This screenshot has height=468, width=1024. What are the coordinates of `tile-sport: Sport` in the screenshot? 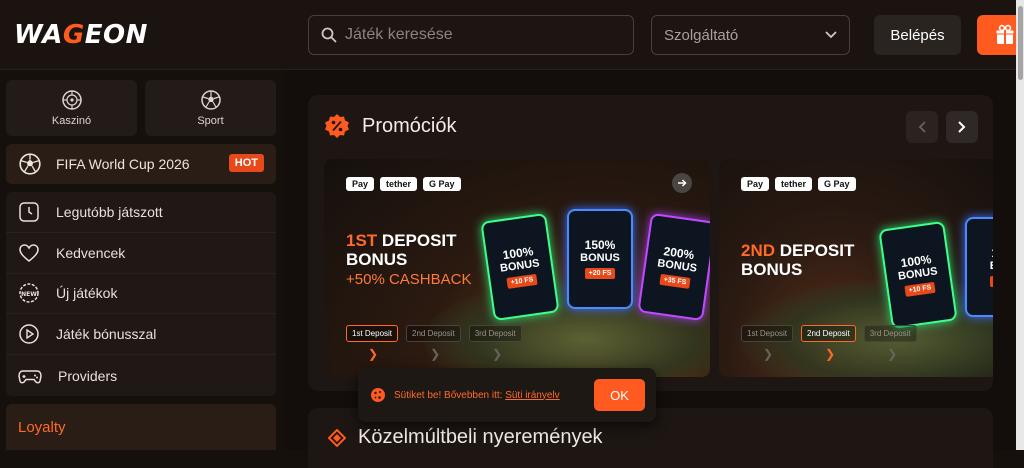 It's located at (210, 108).